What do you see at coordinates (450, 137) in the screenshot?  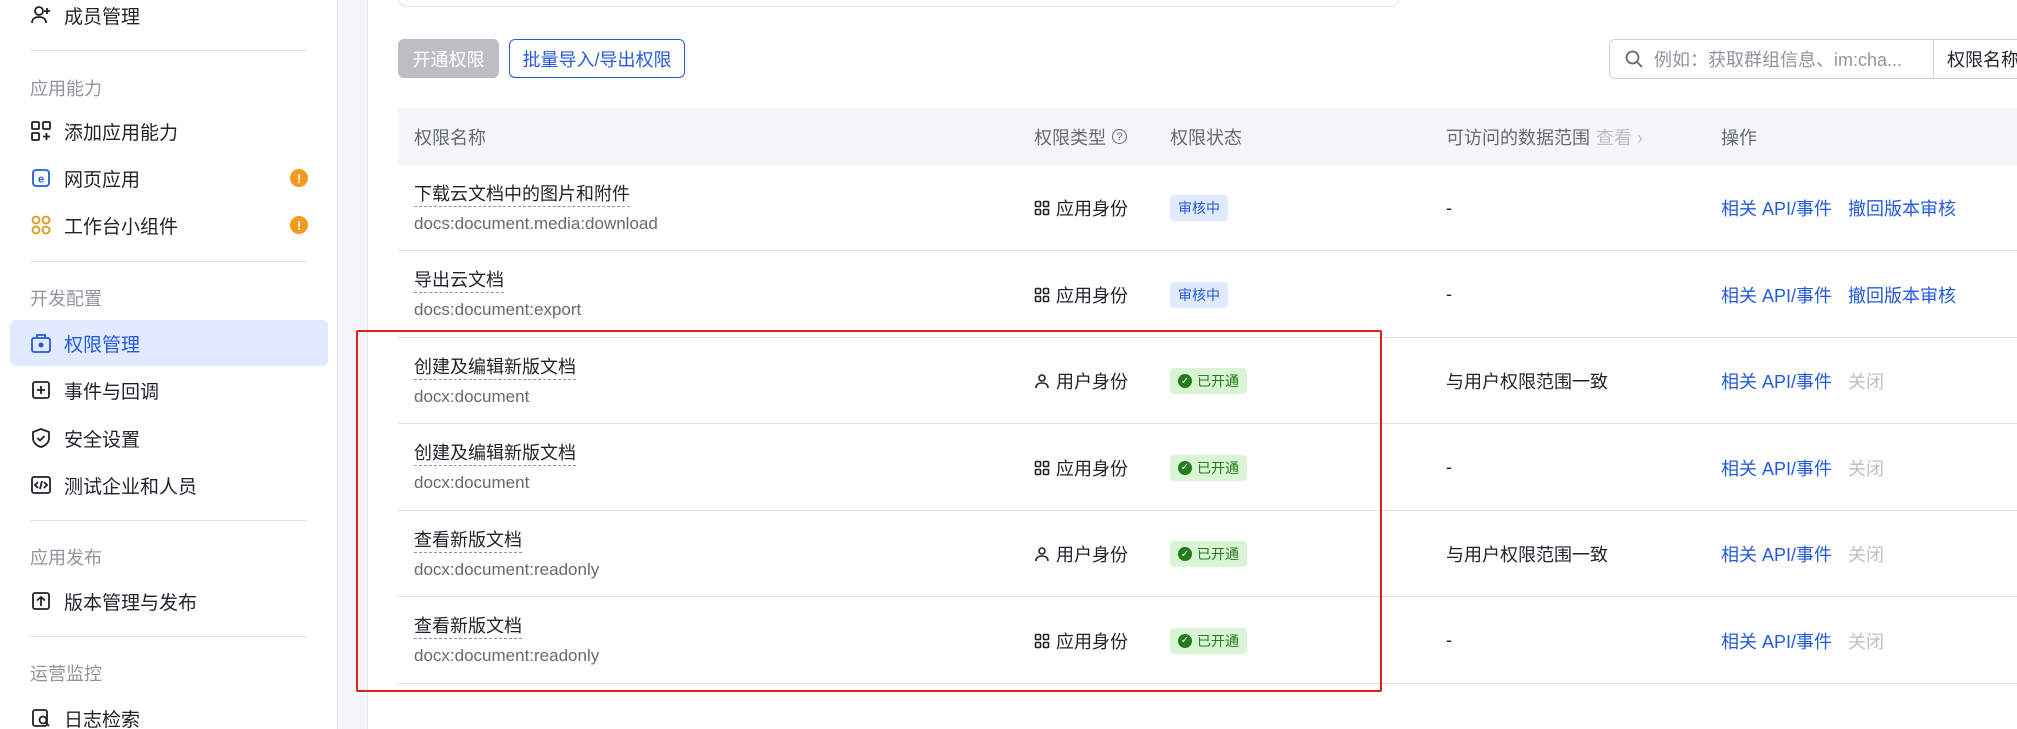 I see `header-name: 权限名称` at bounding box center [450, 137].